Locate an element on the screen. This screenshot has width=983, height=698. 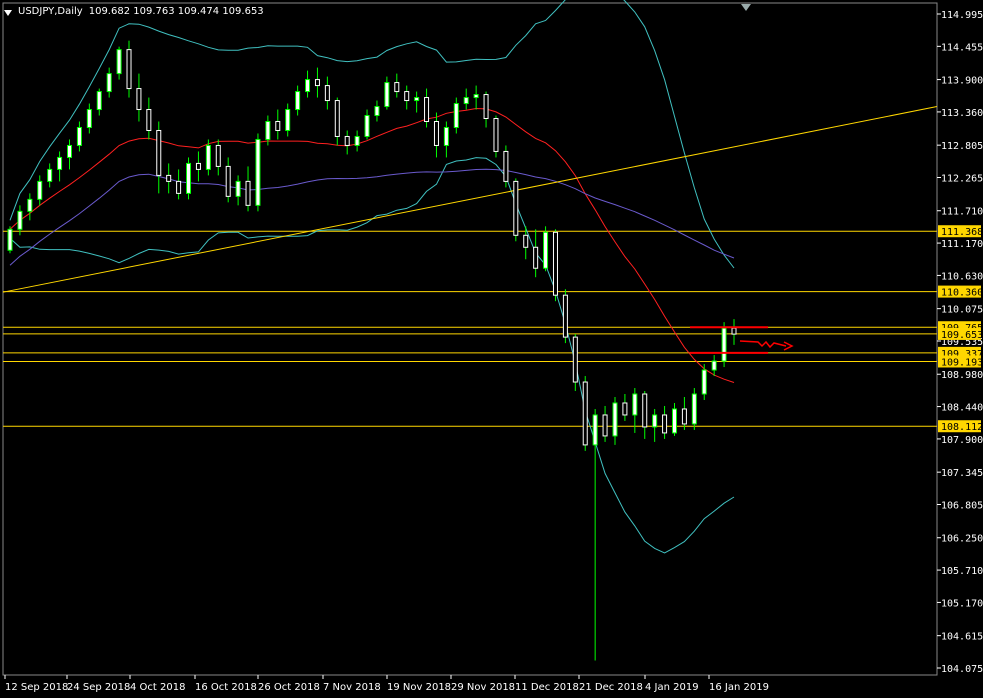
y-tick-label: 105.710 is located at coordinates (962, 571).